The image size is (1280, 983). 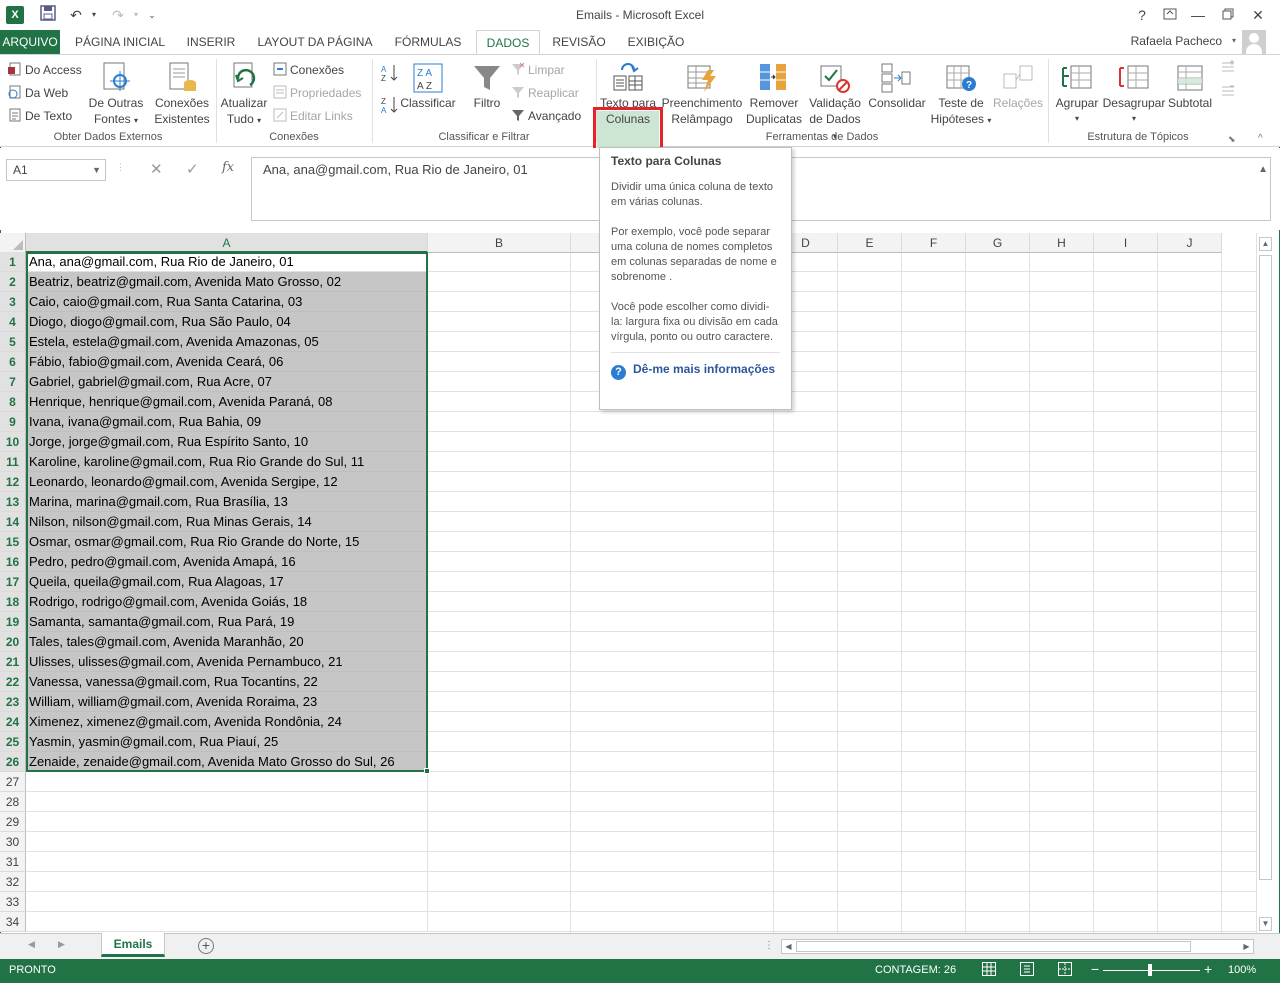 What do you see at coordinates (390, 107) in the screenshot?
I see `sort-desc-button: ZA` at bounding box center [390, 107].